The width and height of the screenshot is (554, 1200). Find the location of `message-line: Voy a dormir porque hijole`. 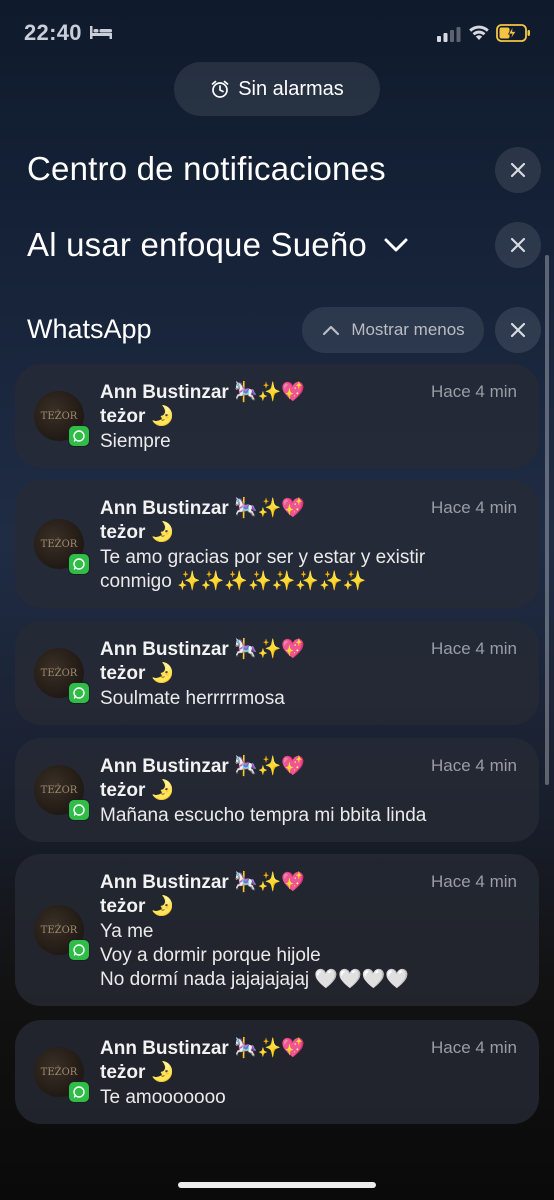

message-line: Voy a dormir porque hijole is located at coordinates (210, 955).